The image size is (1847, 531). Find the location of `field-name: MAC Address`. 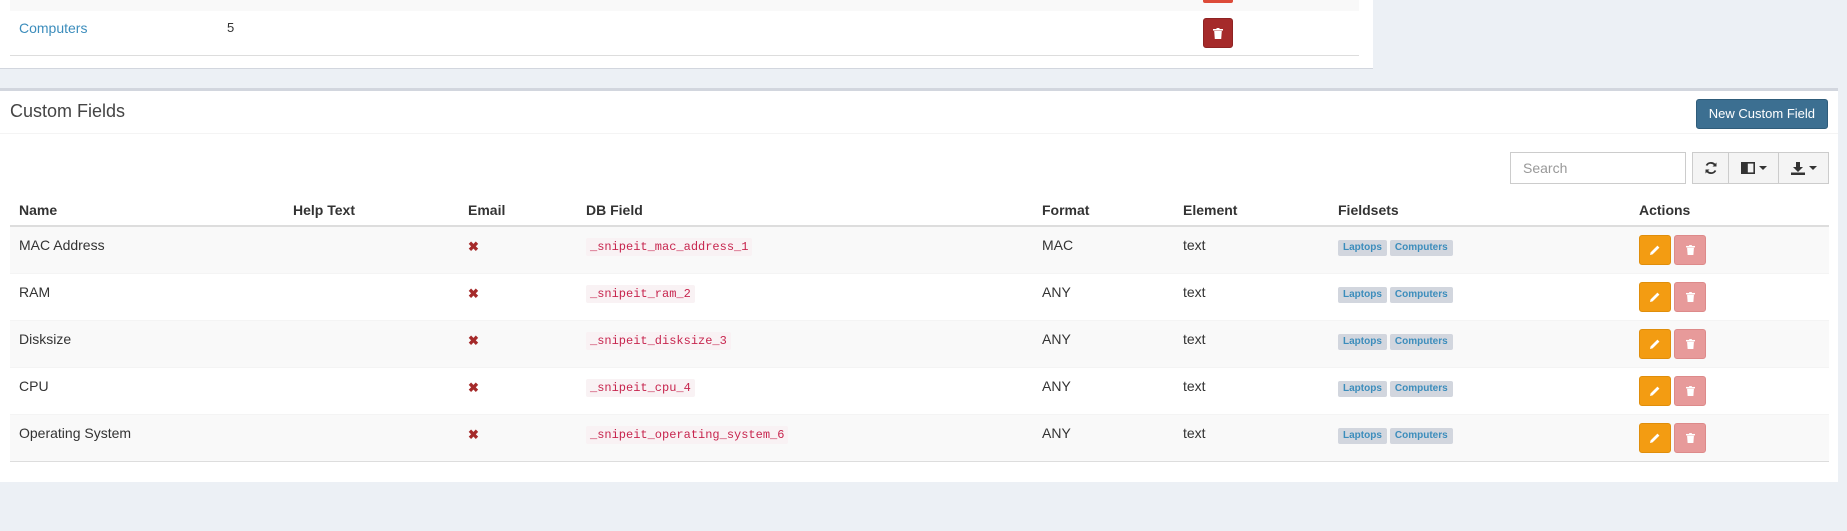

field-name: MAC Address is located at coordinates (147, 249).